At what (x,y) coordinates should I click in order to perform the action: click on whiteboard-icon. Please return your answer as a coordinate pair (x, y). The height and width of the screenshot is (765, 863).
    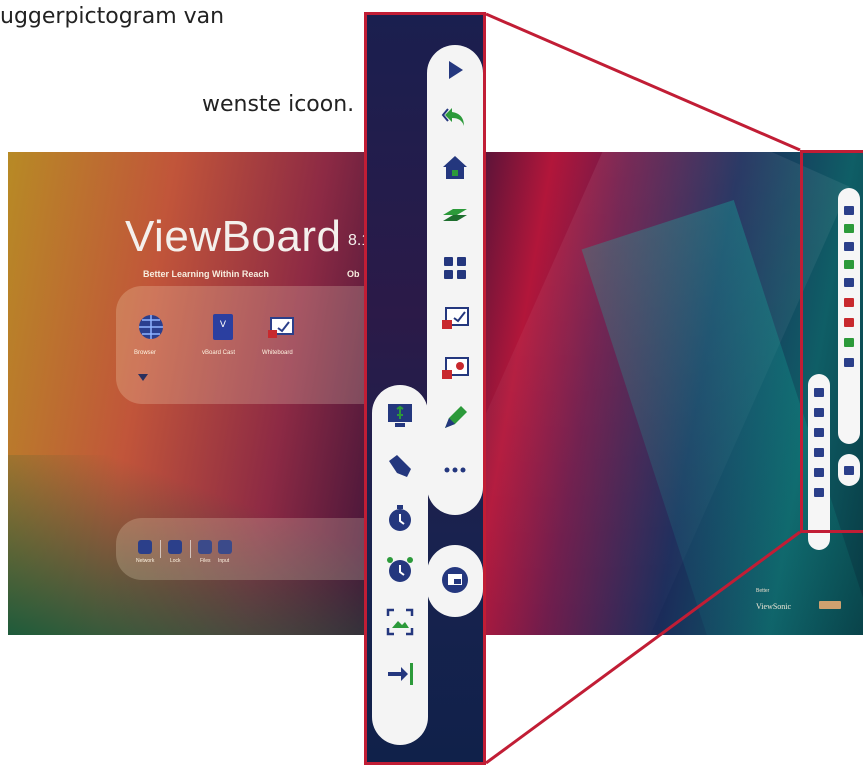
    Looking at the image, I should click on (455, 318).